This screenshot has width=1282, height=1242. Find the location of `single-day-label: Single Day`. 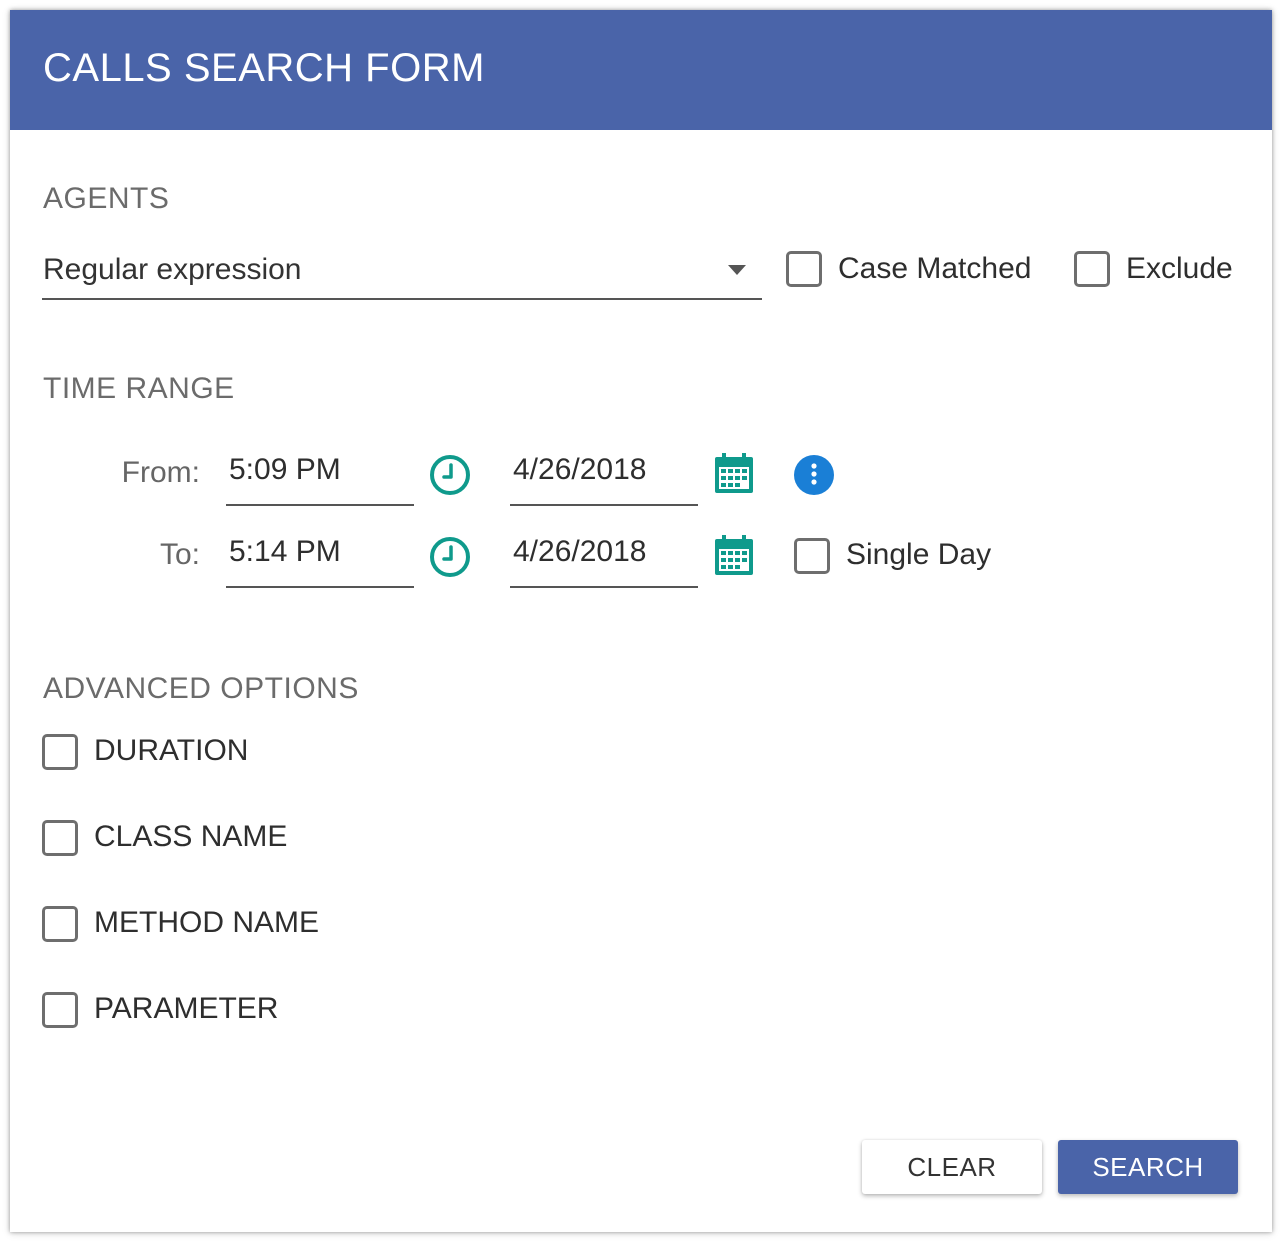

single-day-label: Single Day is located at coordinates (918, 555).